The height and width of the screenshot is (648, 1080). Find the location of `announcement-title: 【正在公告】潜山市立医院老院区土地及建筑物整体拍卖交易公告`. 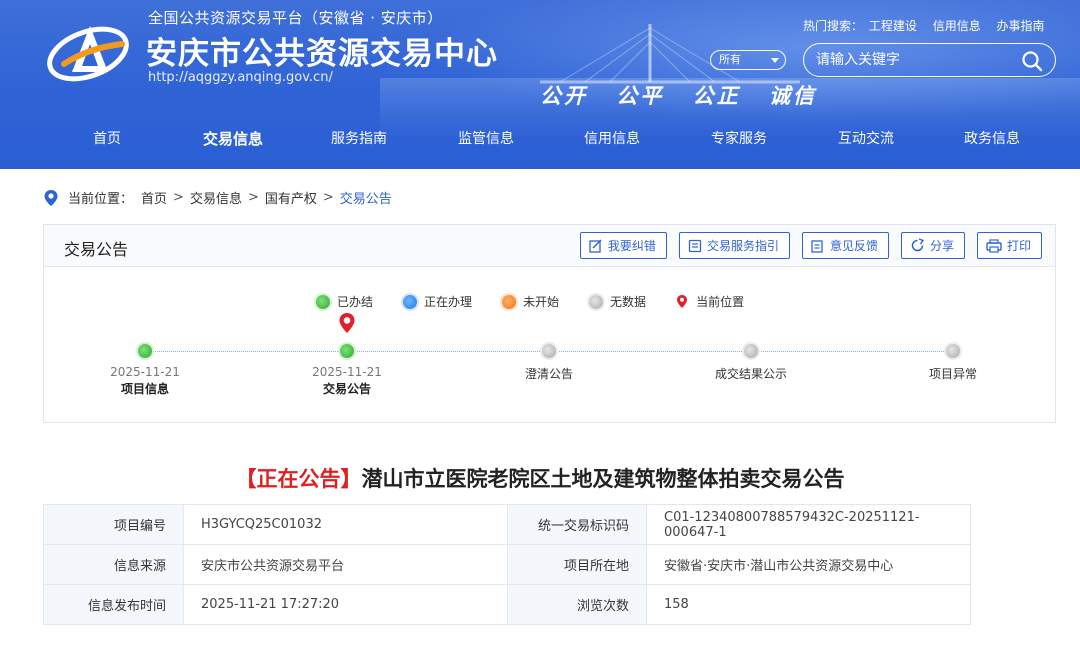

announcement-title: 【正在公告】潜山市立医院老院区土地及建筑物整体拍卖交易公告 is located at coordinates (540, 478).